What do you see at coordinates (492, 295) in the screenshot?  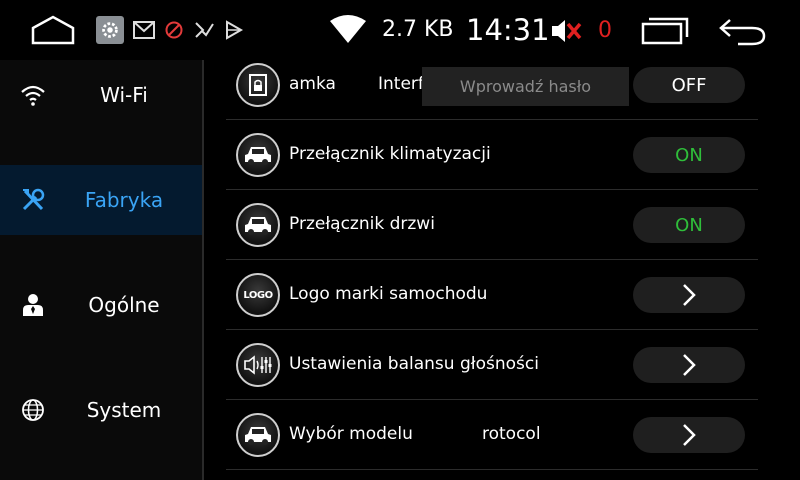 I see `list-item-logo: LOGO Logo marki samochodu` at bounding box center [492, 295].